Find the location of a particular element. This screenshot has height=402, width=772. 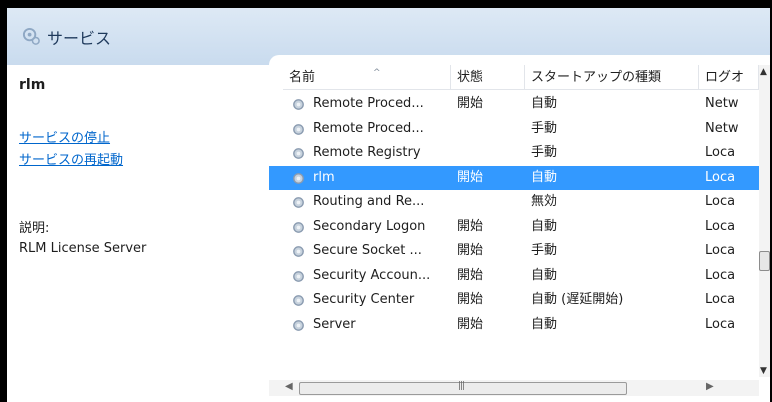

description-text: RLM License Server is located at coordinates (83, 248).